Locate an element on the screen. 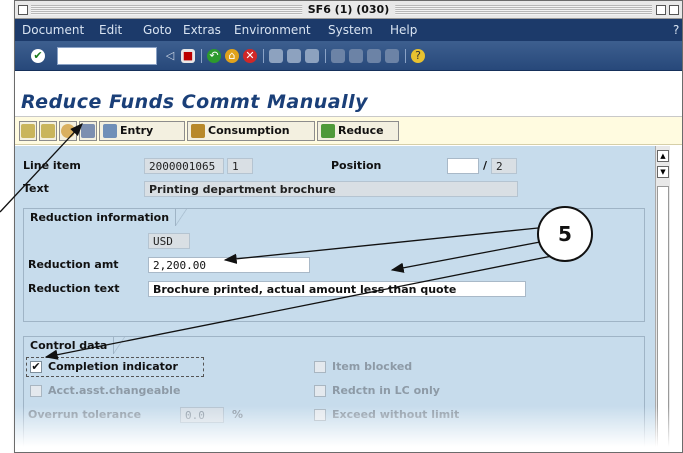 The height and width of the screenshot is (453, 683). arrow-to-reduction-text is located at coordinates (465, 257).